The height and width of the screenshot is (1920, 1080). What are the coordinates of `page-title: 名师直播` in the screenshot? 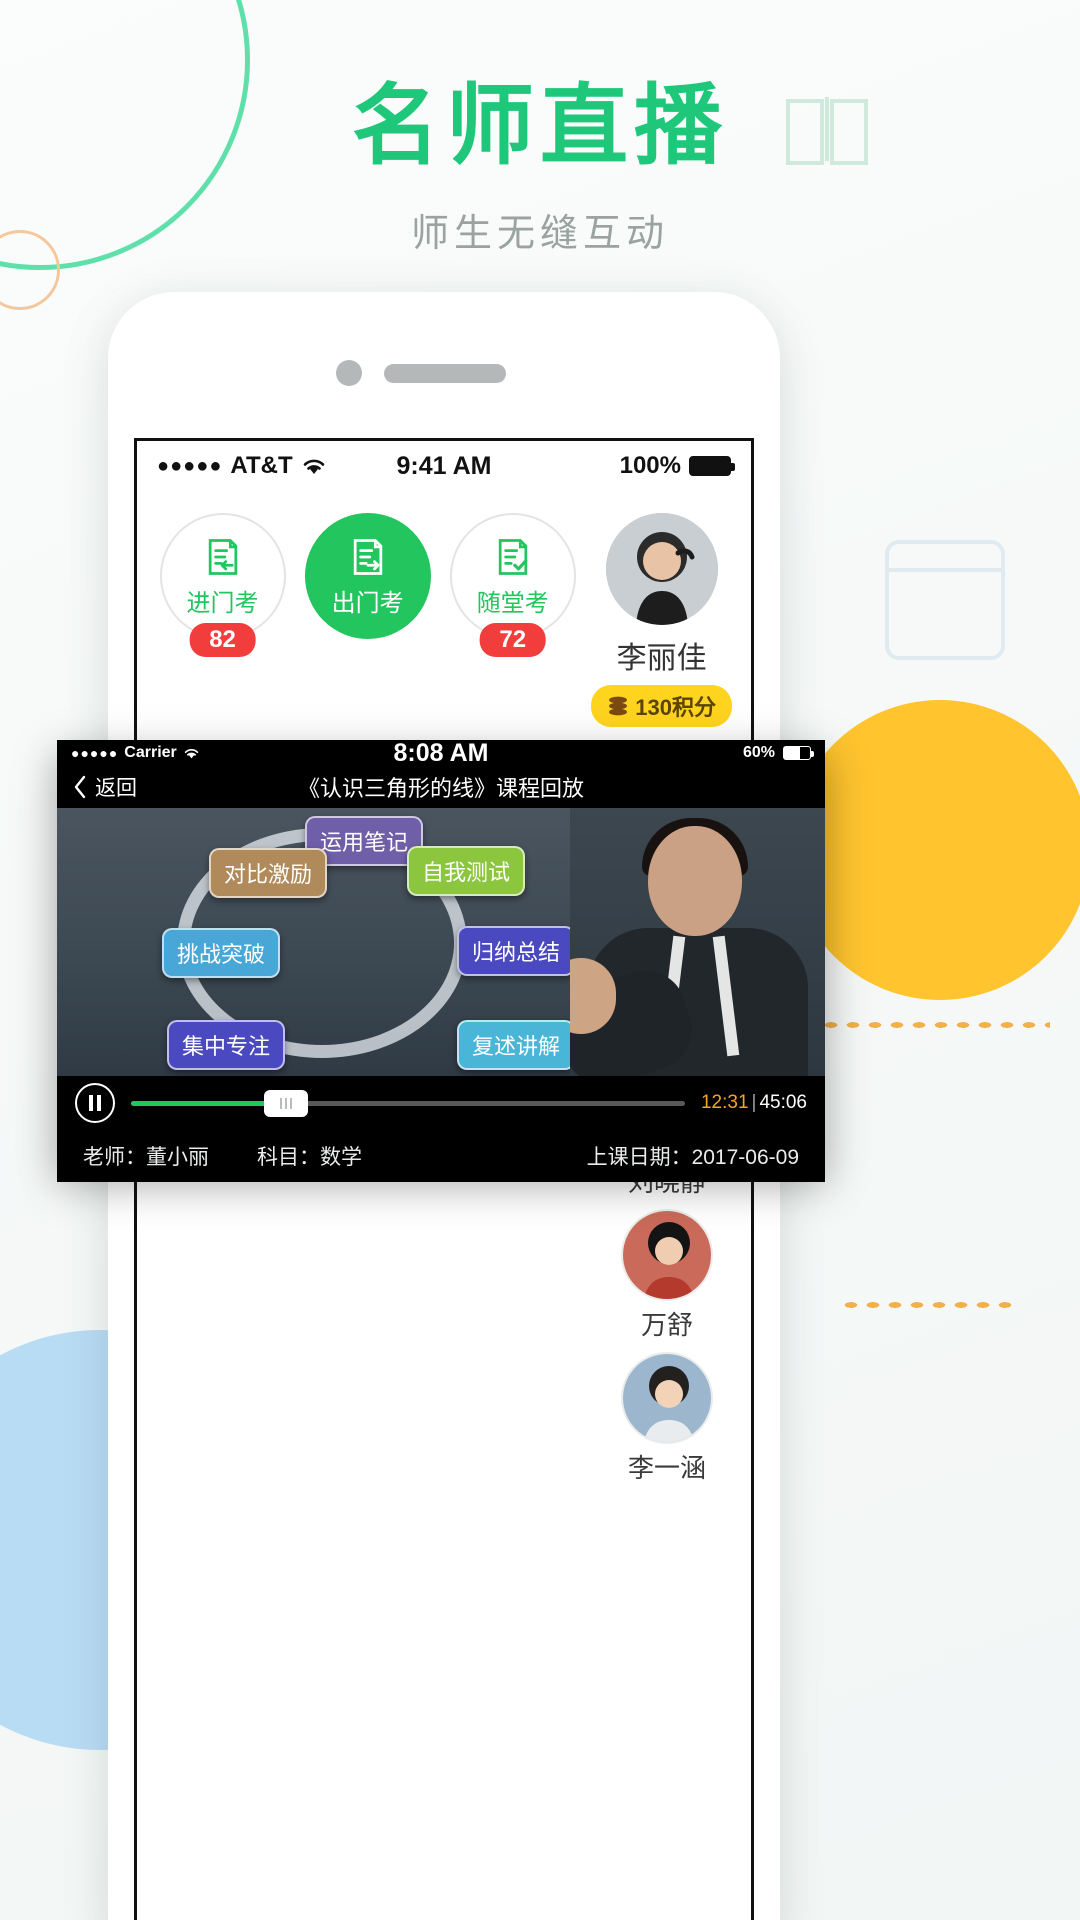 It's located at (539, 125).